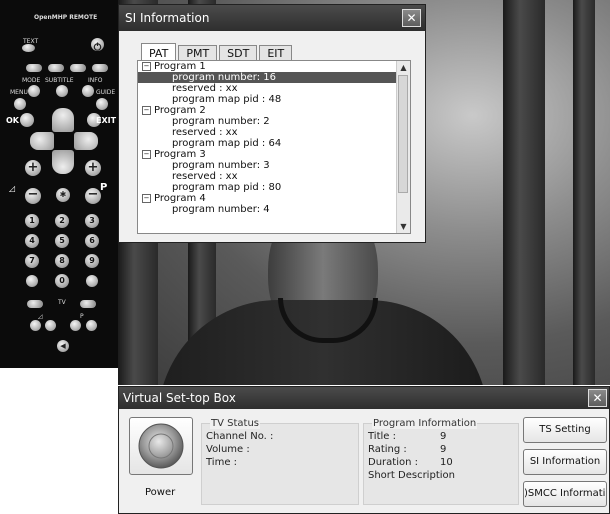  Describe the element at coordinates (274, 110) in the screenshot. I see `tree-node-program-2: − Program 2` at that location.